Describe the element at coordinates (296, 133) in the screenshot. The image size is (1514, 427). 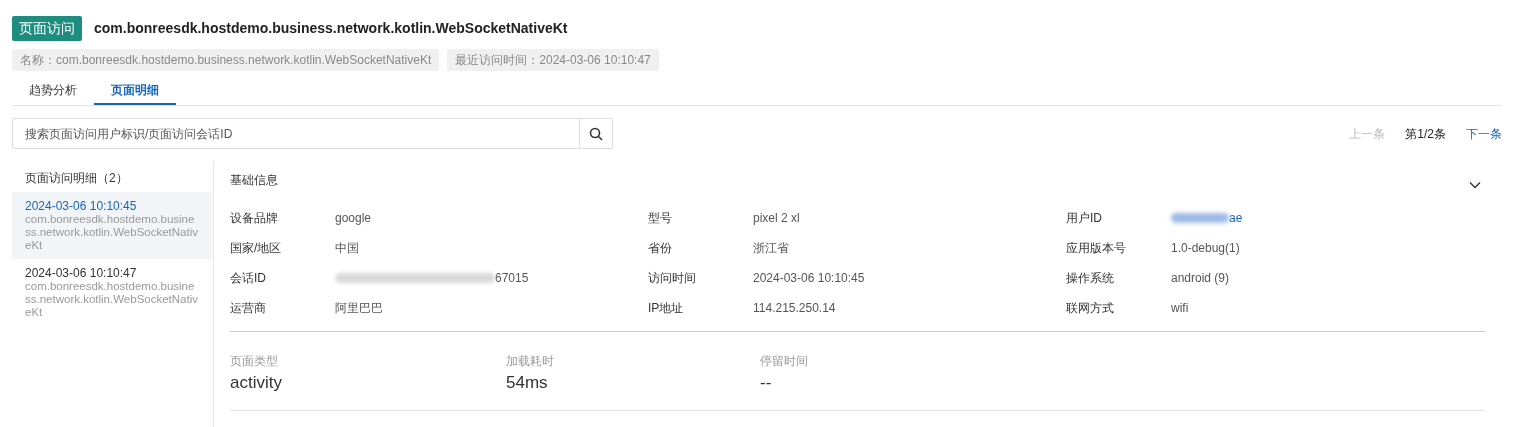
I see `search-field: 搜索页面访问用户标识/页面访问会话ID` at that location.